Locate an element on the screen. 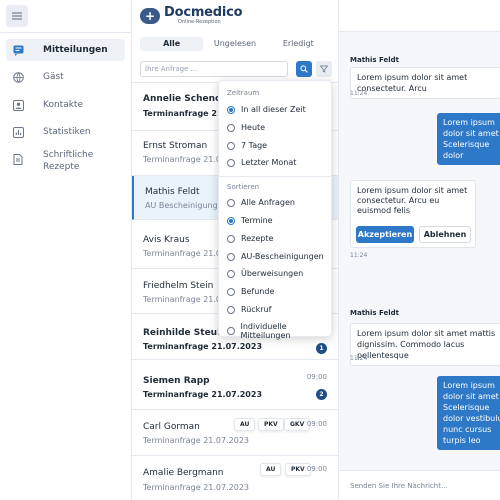  globe-icon is located at coordinates (18, 77).